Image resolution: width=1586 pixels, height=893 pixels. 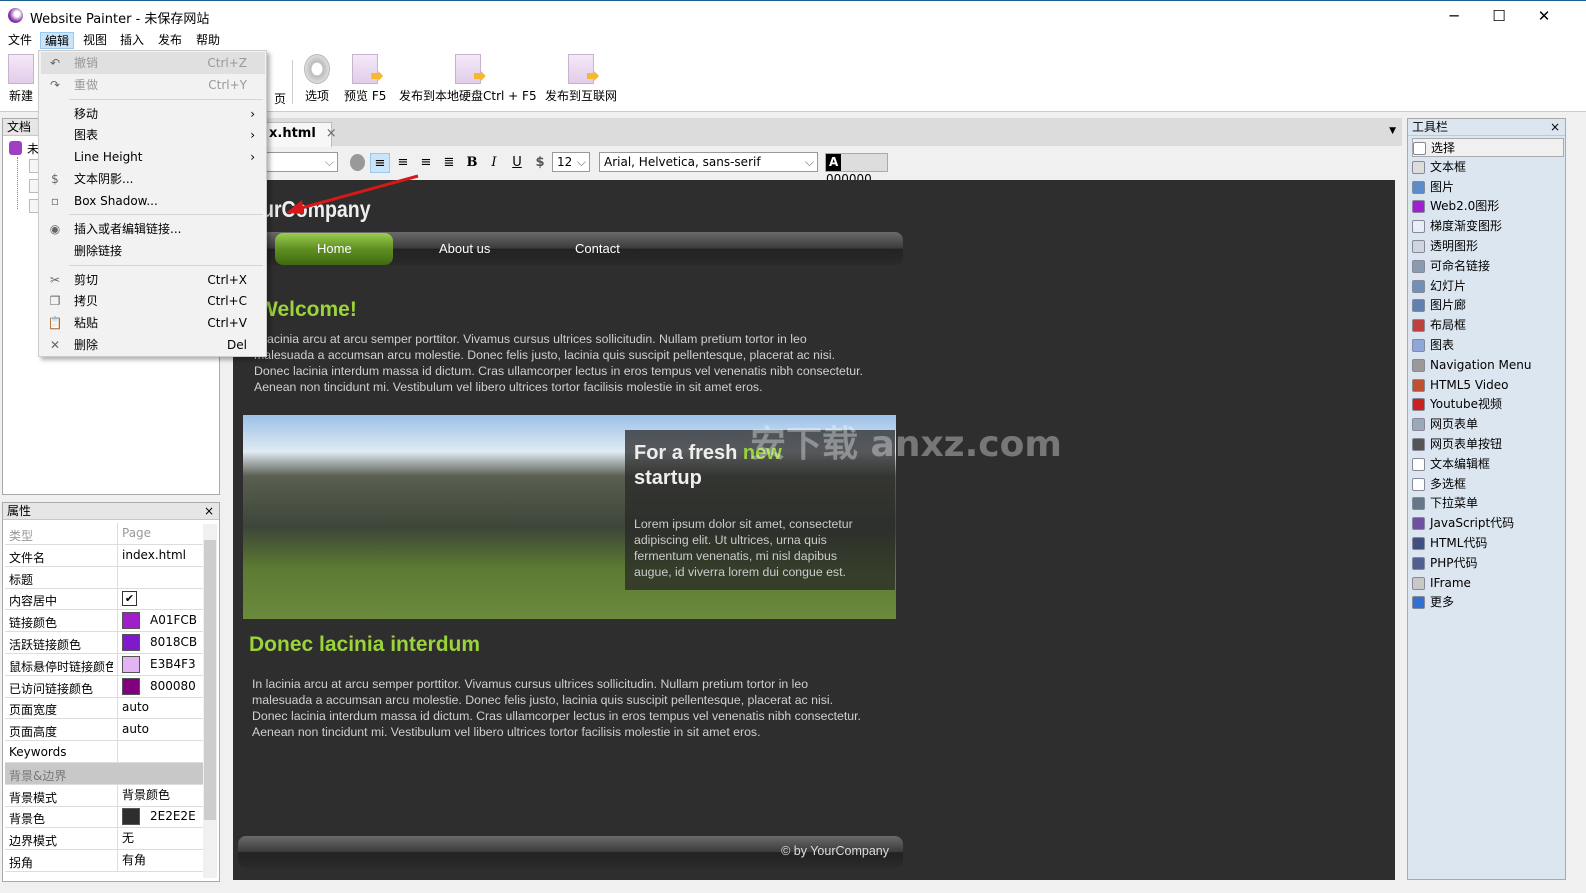 I want to click on property-row: 页面高度 auto, so click(x=104, y=730).